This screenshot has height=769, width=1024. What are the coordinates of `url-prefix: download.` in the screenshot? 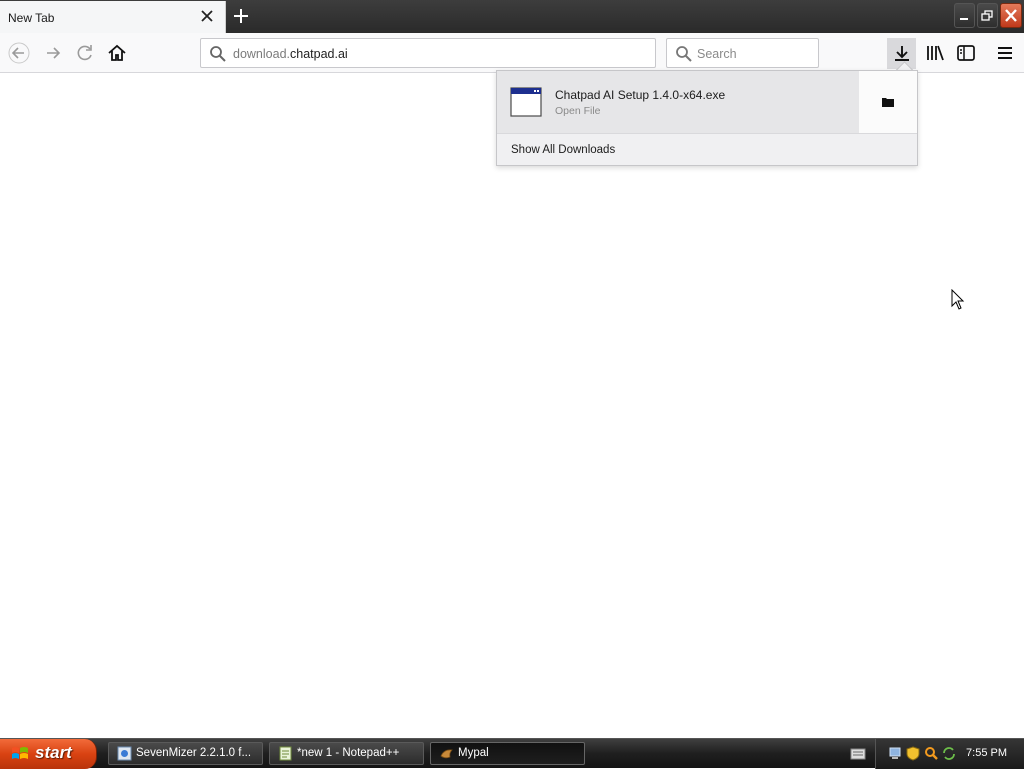 It's located at (261, 54).